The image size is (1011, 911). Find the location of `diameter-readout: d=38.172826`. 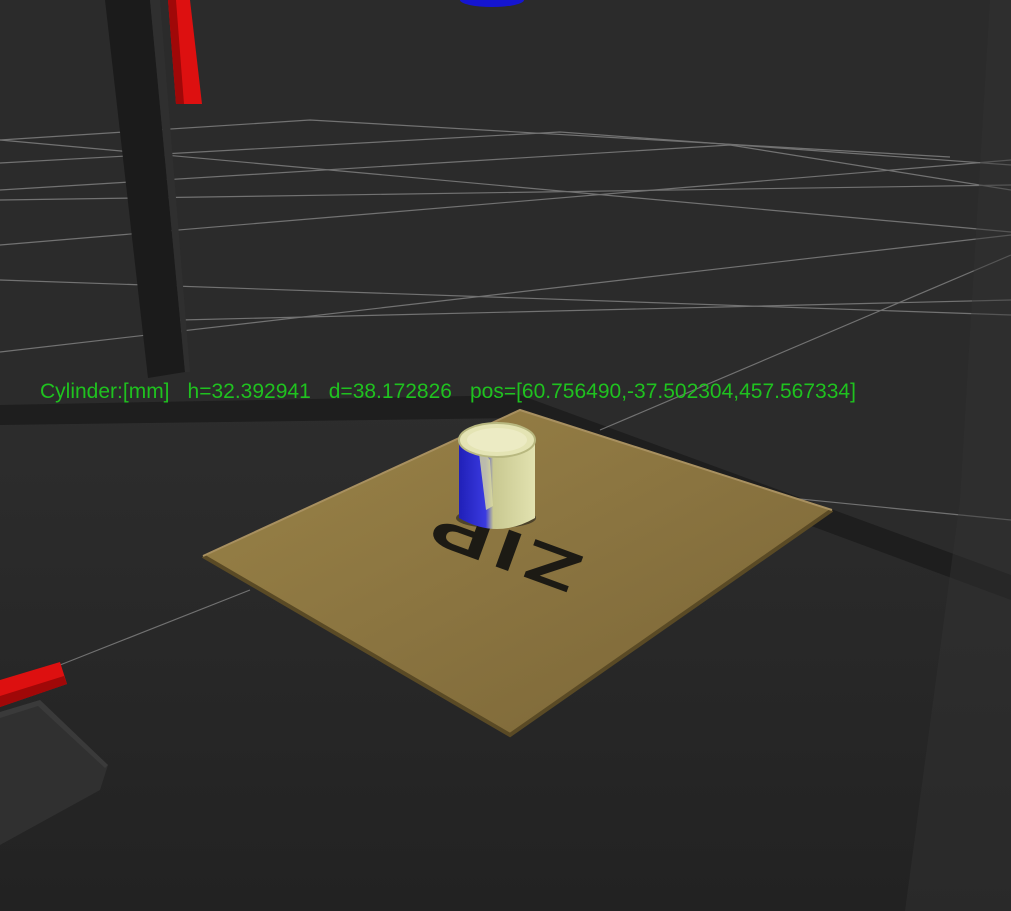

diameter-readout: d=38.172826 is located at coordinates (390, 391).